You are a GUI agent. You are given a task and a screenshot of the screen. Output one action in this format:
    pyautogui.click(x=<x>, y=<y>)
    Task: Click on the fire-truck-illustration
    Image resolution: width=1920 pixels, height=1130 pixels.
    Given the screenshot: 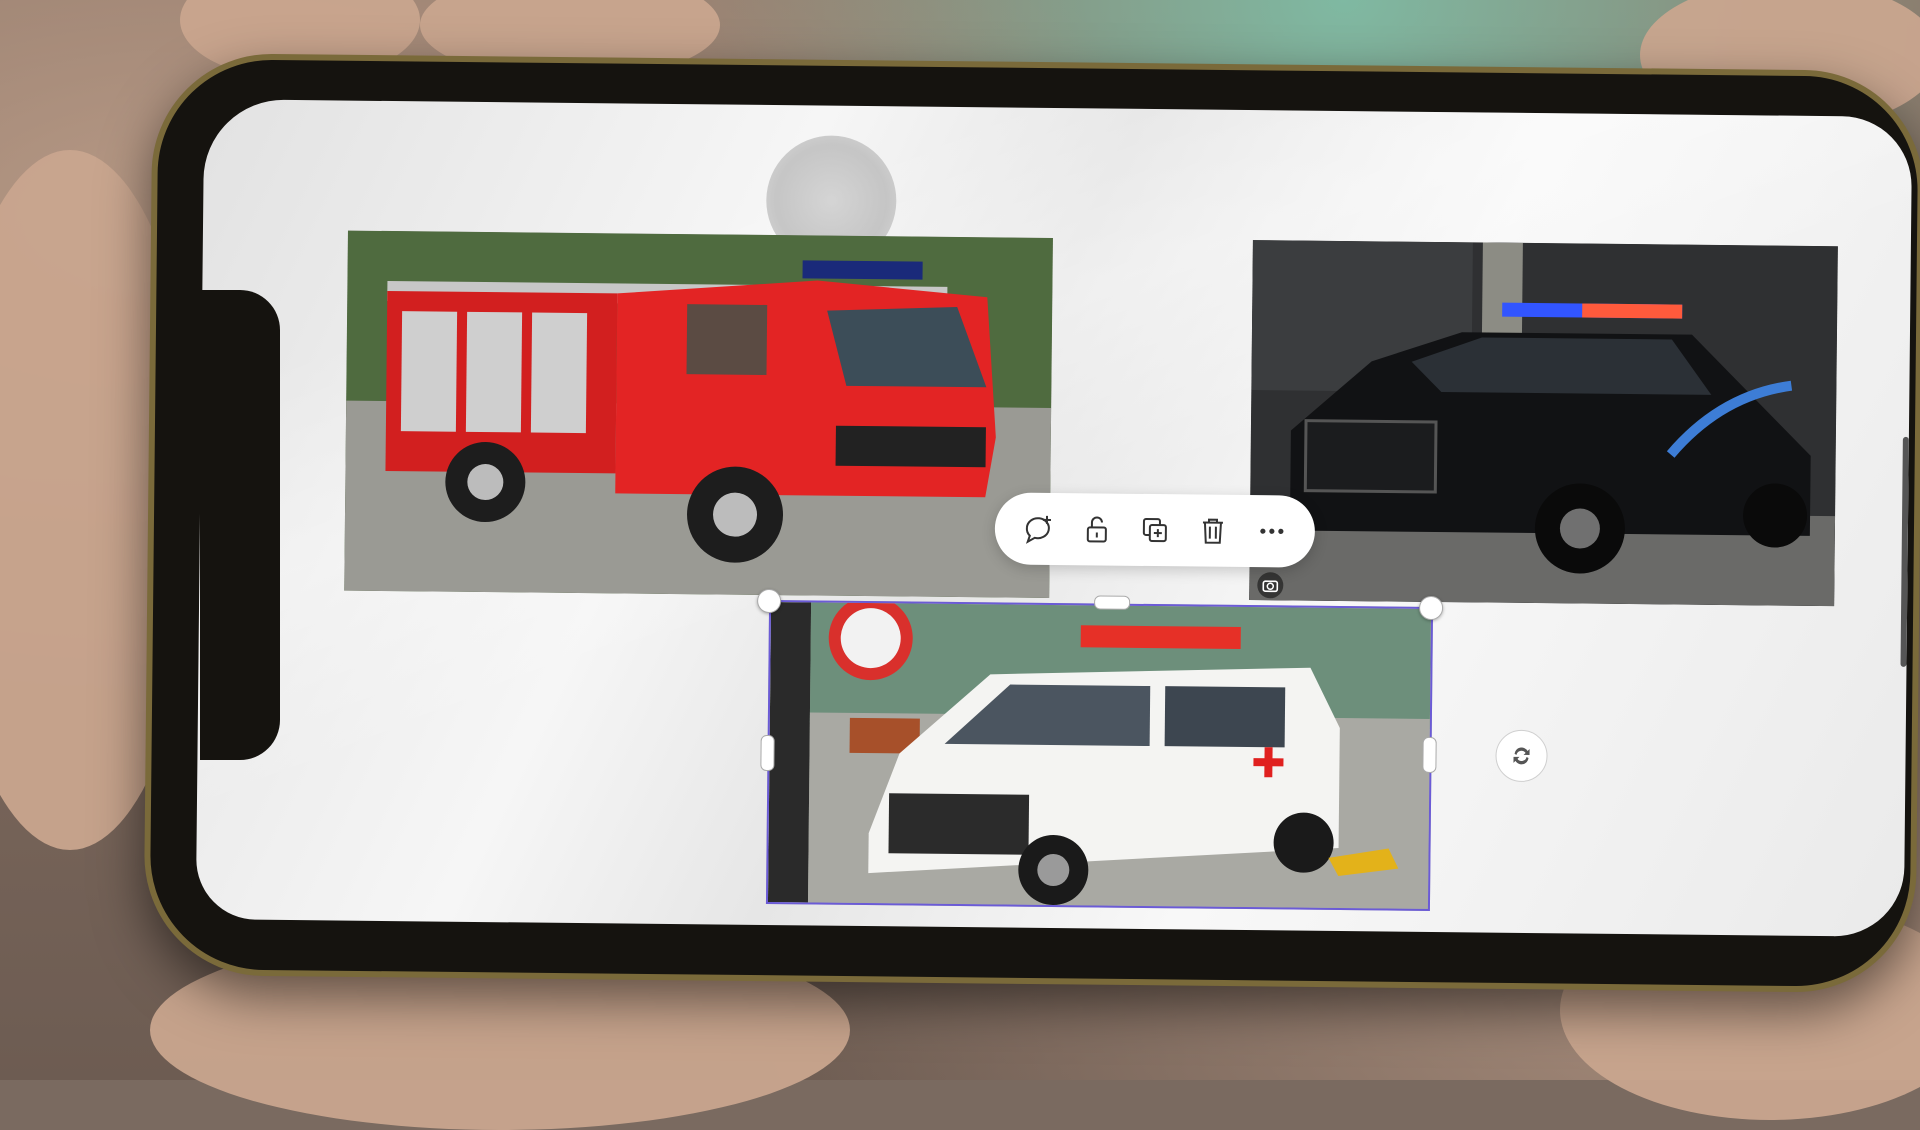 What is the action you would take?
    pyautogui.click(x=698, y=414)
    